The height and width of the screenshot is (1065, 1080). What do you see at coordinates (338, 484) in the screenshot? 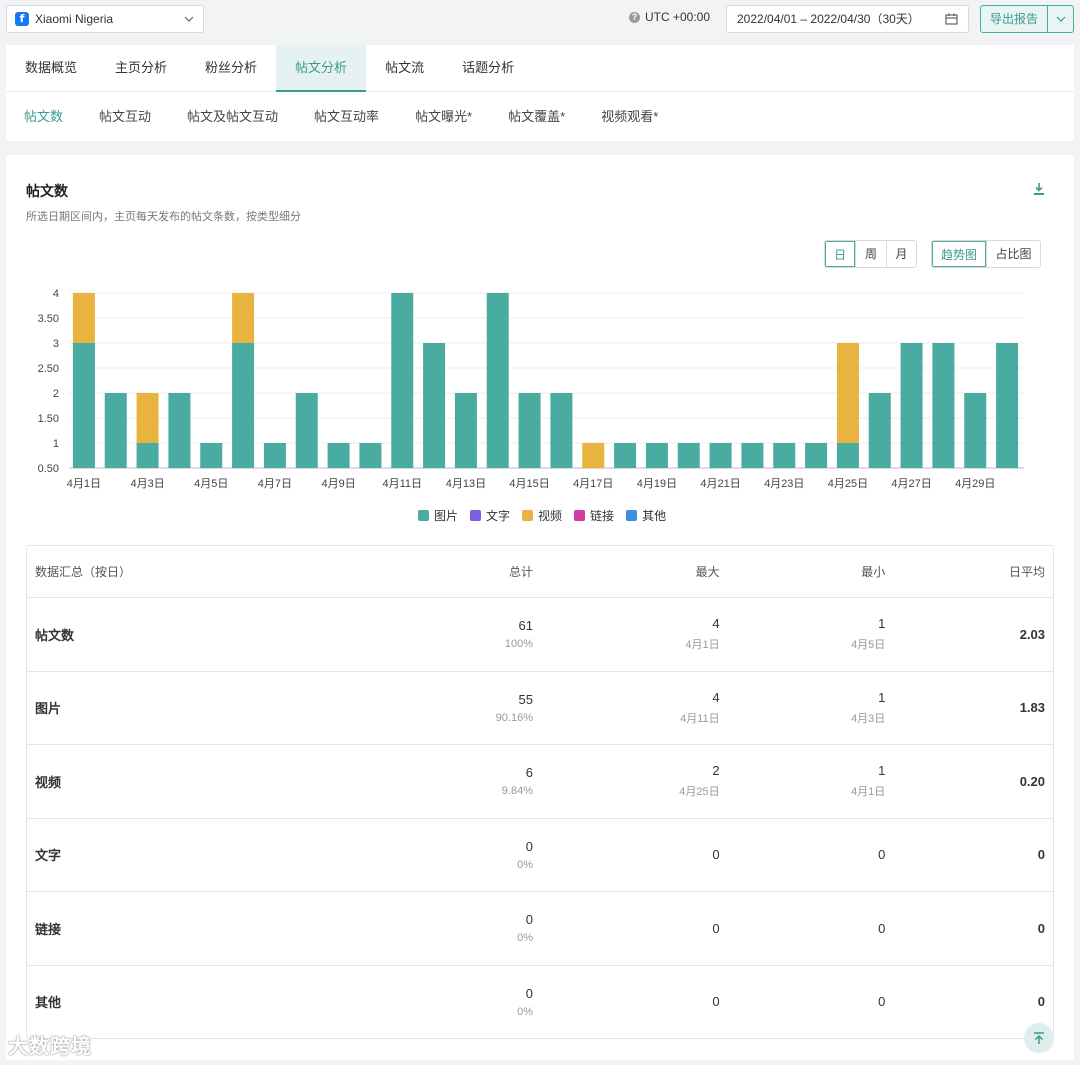
I see `x-tick-label: 4月9日` at bounding box center [338, 484].